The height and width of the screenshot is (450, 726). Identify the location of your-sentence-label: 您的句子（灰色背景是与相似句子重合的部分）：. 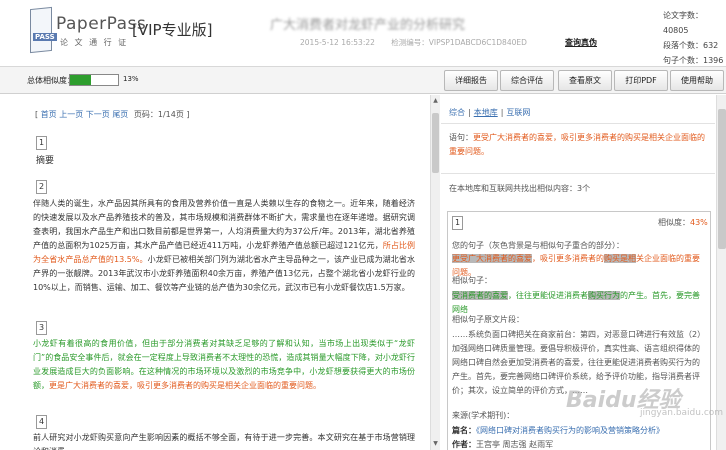
(538, 245).